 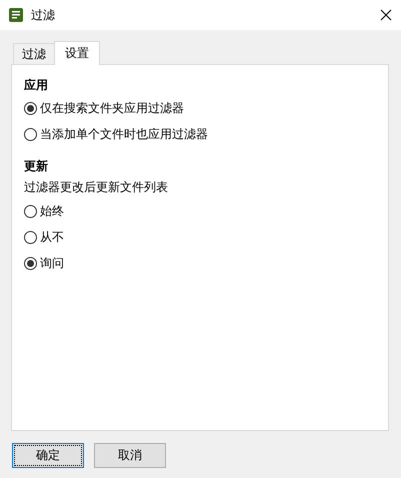 What do you see at coordinates (96, 187) in the screenshot?
I see `section-description: 过滤器更改后更新文件列表` at bounding box center [96, 187].